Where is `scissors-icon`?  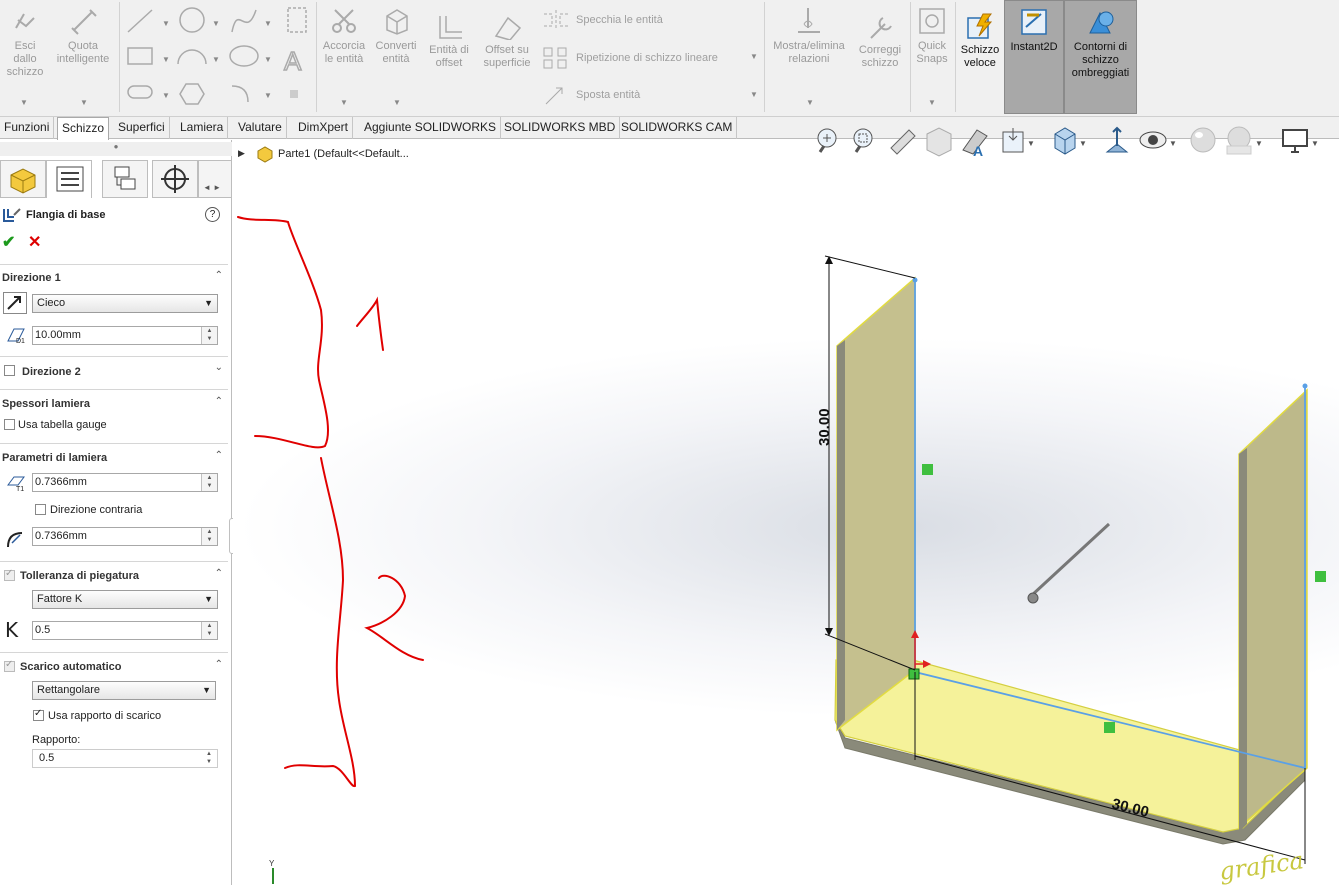 scissors-icon is located at coordinates (344, 21).